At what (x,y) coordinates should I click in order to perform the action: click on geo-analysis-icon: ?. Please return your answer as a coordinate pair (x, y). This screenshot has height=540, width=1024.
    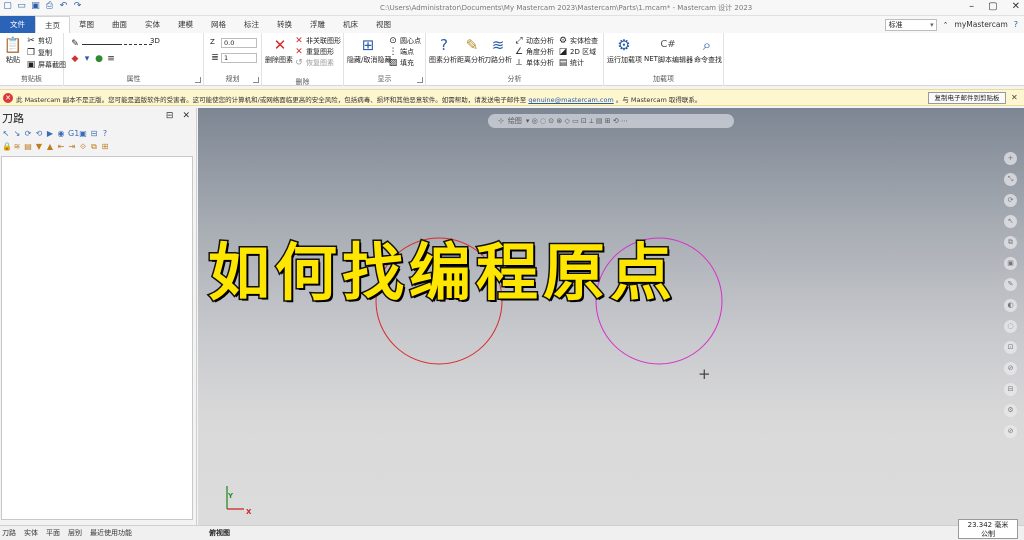
    Looking at the image, I should click on (444, 45).